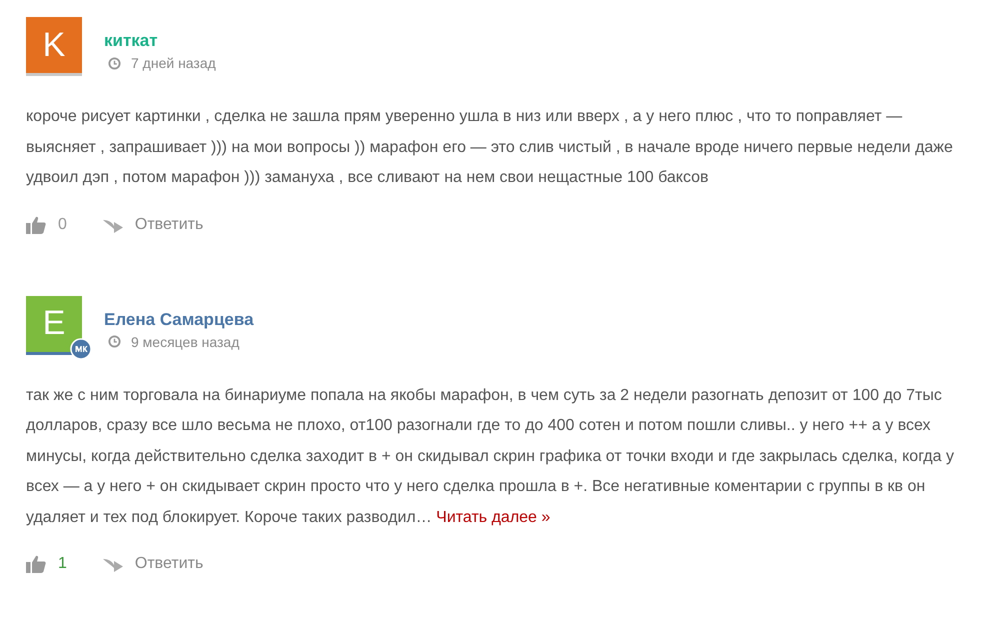 The height and width of the screenshot is (644, 987). I want to click on comment-text: короче рисует картинки , сделка не зашла прям уверенно ушла в низ или вверх , а у него плюс , что то поправляет — выясняет , запрашивает ))) на мои вопросы )) марафон его — это слив чистый , в начале вроде ничего первые недели даже удвоил дэп , потом марафон ))) замануха , все сливают на нем свои нещастные 100 баксов, so click(490, 147).